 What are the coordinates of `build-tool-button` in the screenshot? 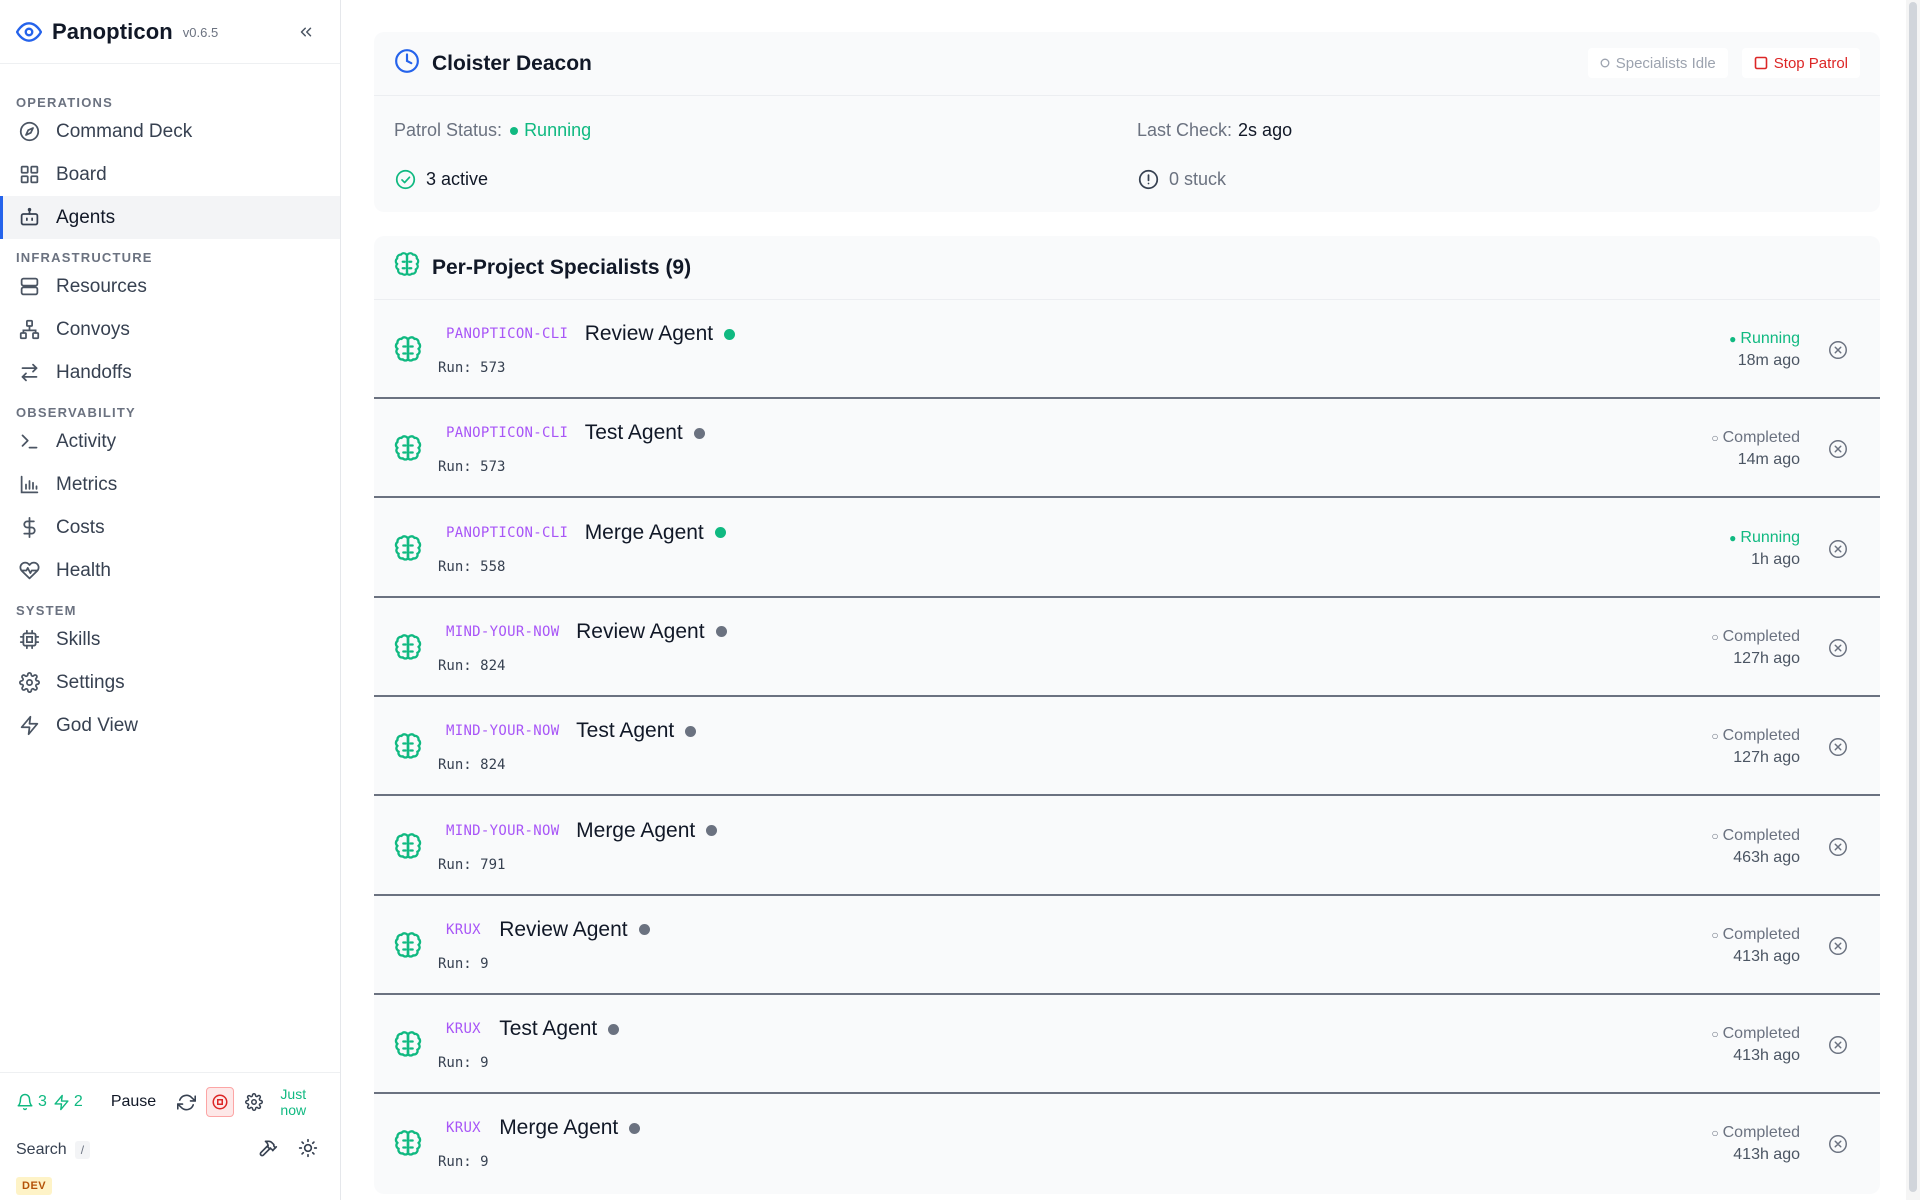 It's located at (268, 1150).